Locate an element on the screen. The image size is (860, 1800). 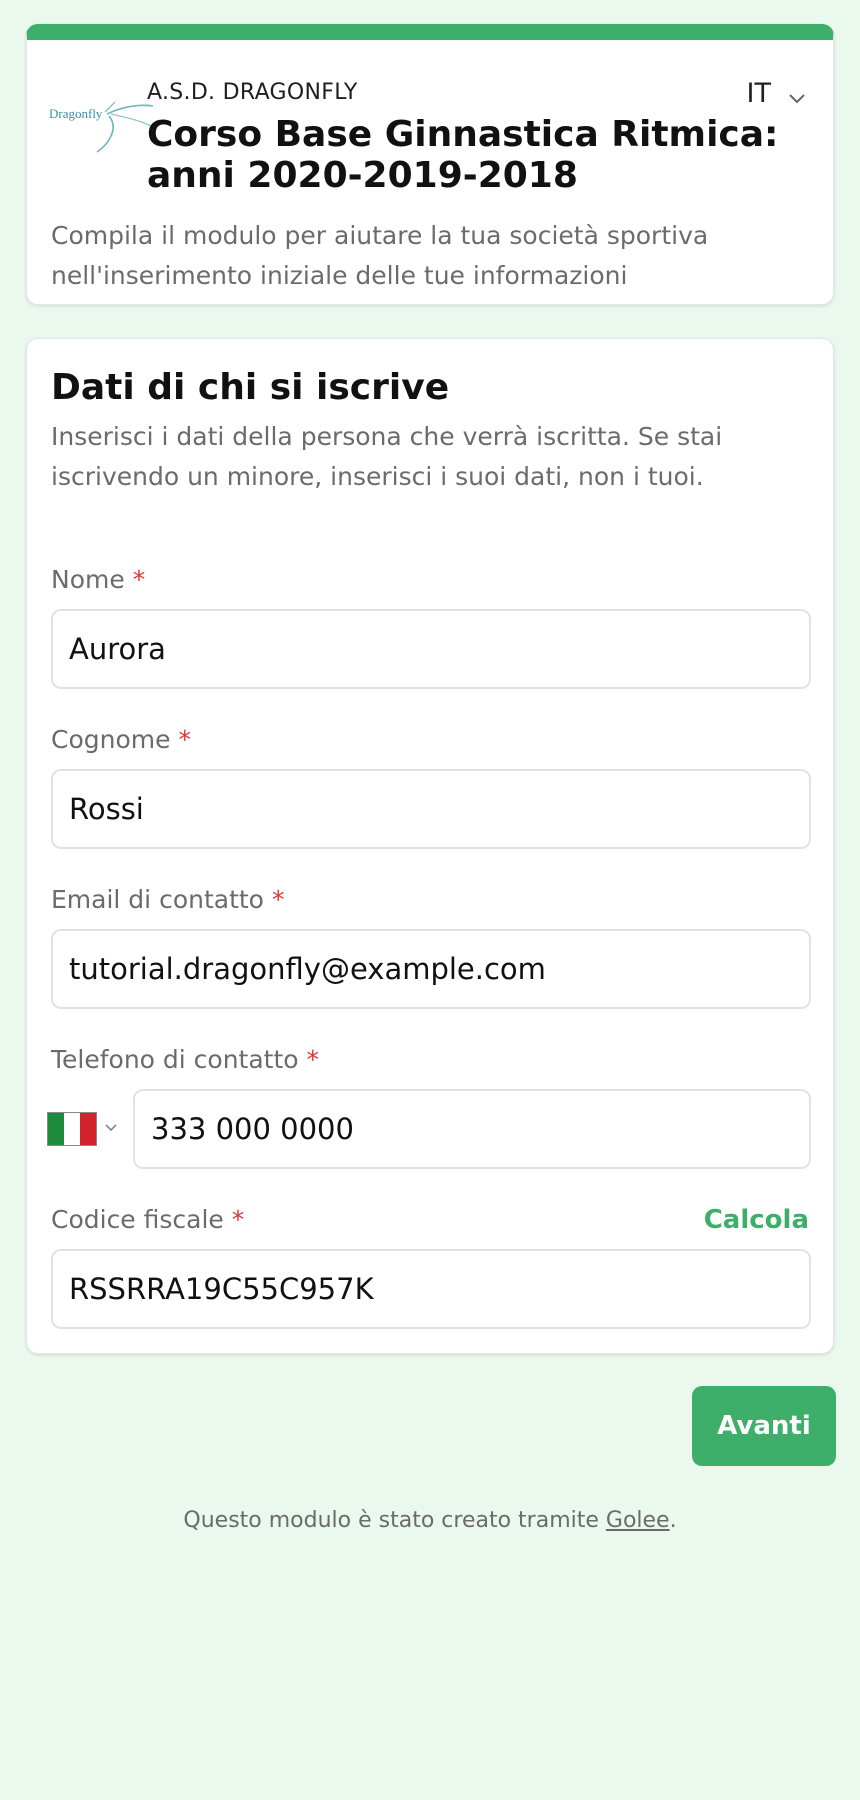
telefono-label: Telefono di contatto * is located at coordinates (185, 1059).